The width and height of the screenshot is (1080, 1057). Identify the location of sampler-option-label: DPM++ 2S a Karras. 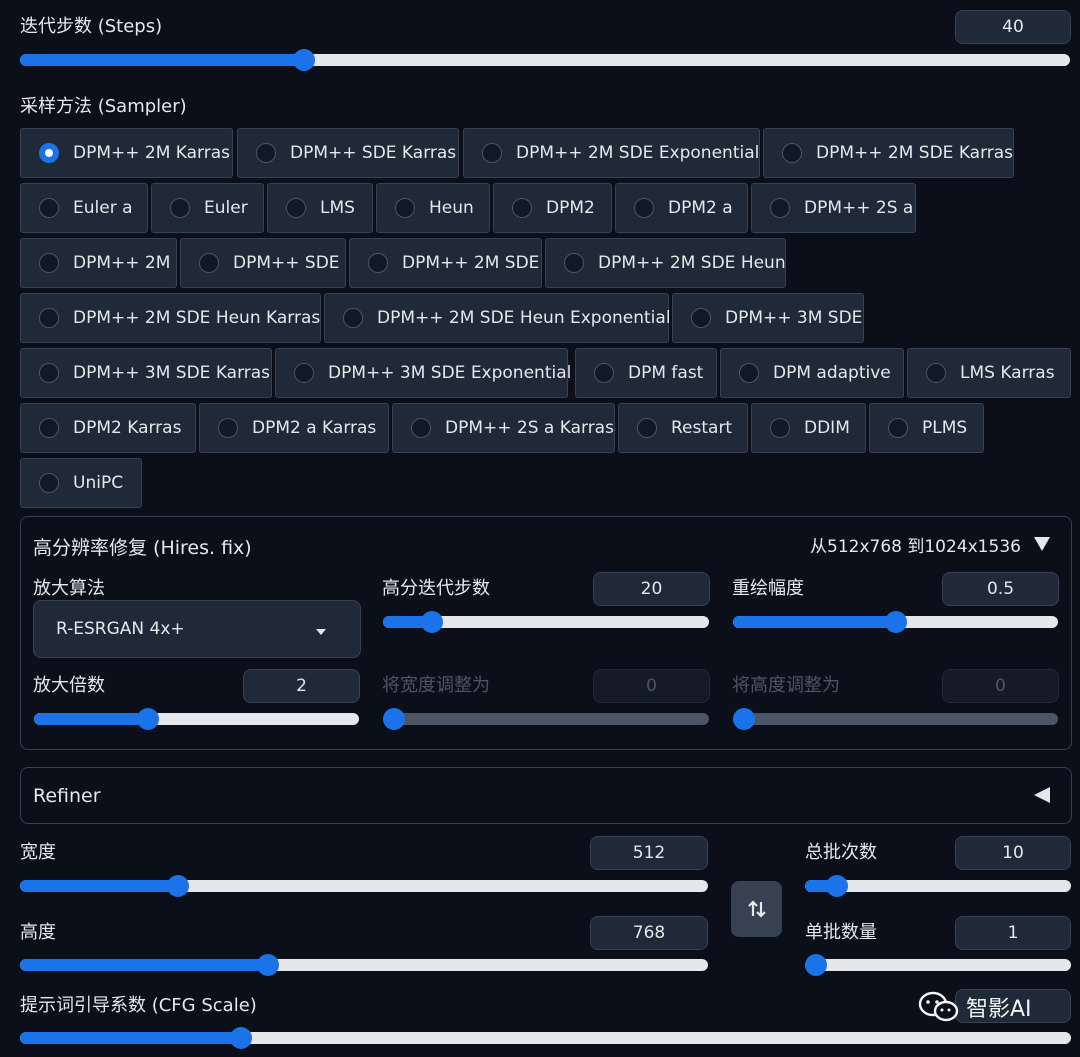
(529, 428).